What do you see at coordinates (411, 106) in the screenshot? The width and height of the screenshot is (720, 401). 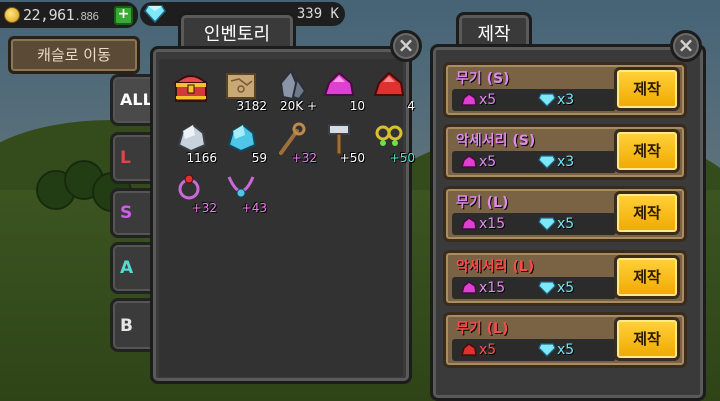 I see `item-qty: 4` at bounding box center [411, 106].